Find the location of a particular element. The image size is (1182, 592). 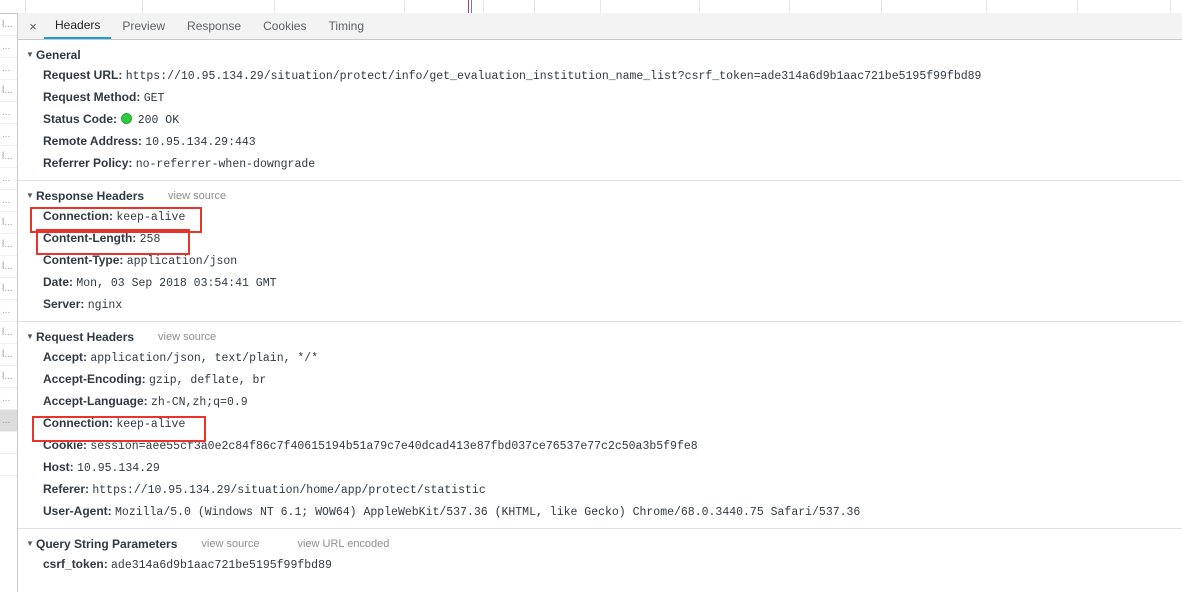

header-key: Accept: is located at coordinates (65, 357).